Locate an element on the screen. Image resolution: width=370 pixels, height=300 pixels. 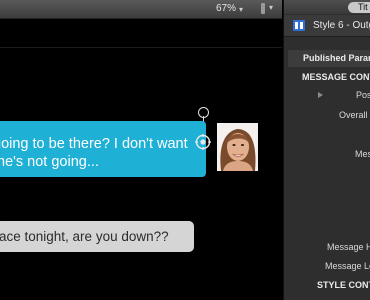
message-height-label: Message He is located at coordinates (348, 247).